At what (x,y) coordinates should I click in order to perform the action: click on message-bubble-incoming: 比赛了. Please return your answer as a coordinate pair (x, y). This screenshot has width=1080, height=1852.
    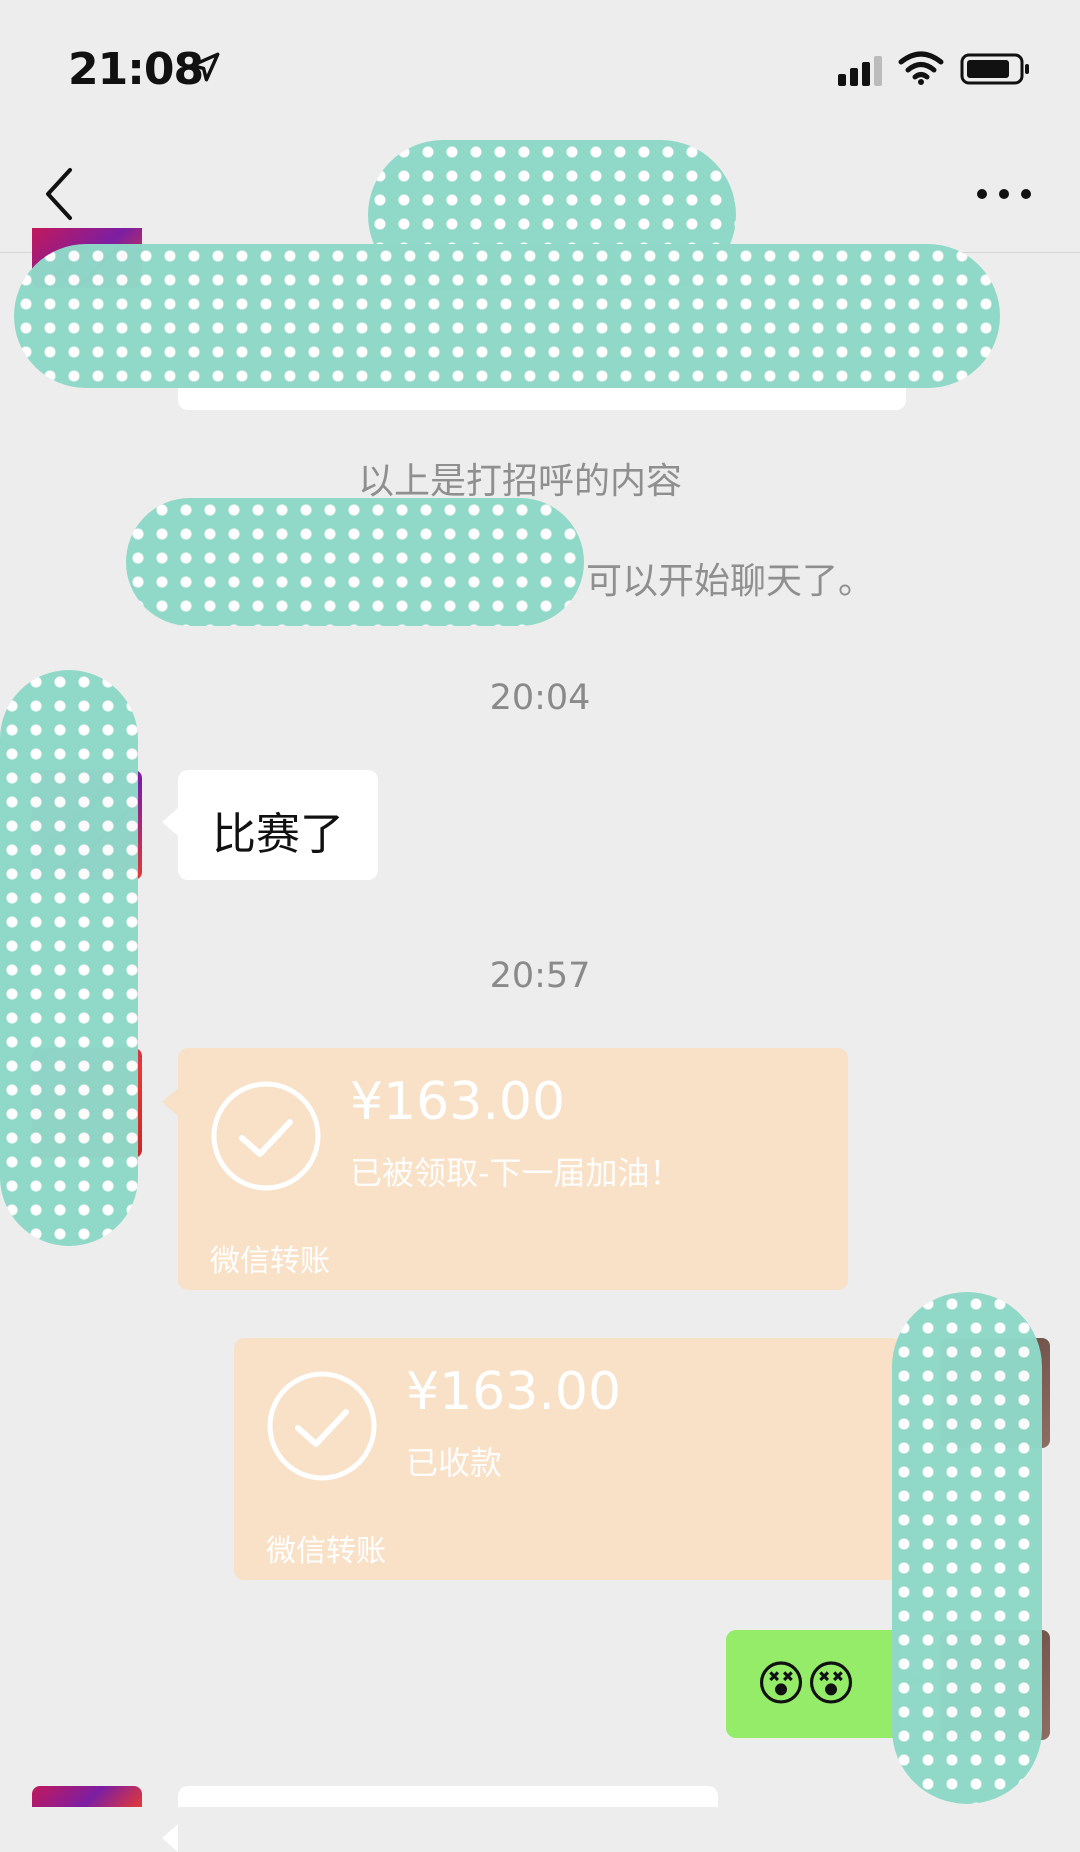
    Looking at the image, I should click on (270, 825).